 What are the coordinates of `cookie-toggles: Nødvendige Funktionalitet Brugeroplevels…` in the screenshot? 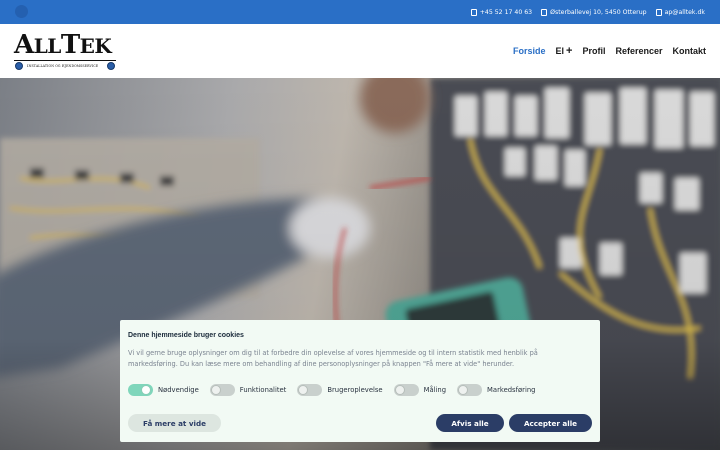 It's located at (337, 390).